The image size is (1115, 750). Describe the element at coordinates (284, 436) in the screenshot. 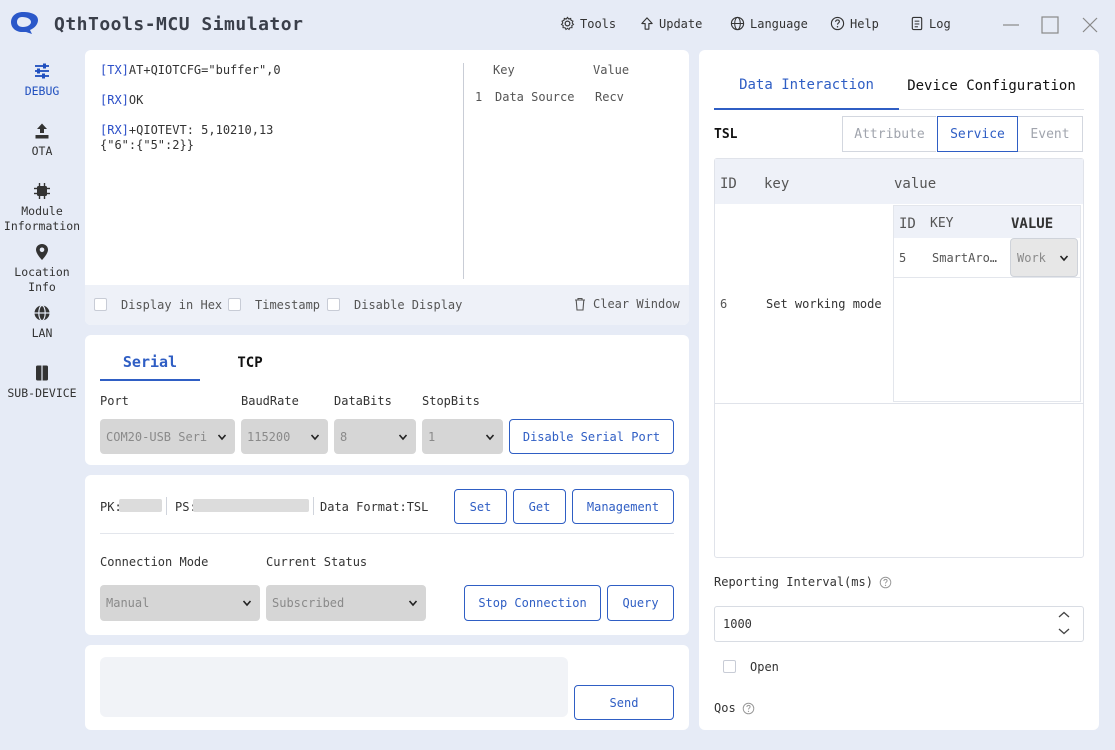

I see `baudrate-select: 115200` at that location.